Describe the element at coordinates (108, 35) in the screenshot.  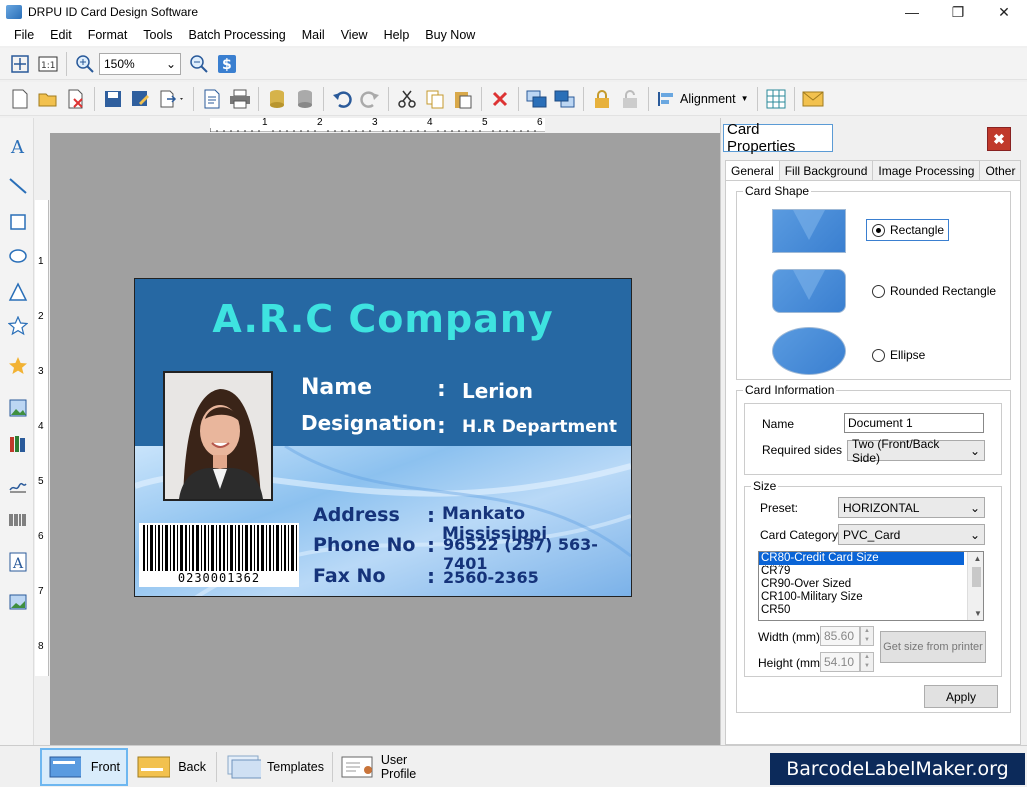
I see `menu-format: Format` at that location.